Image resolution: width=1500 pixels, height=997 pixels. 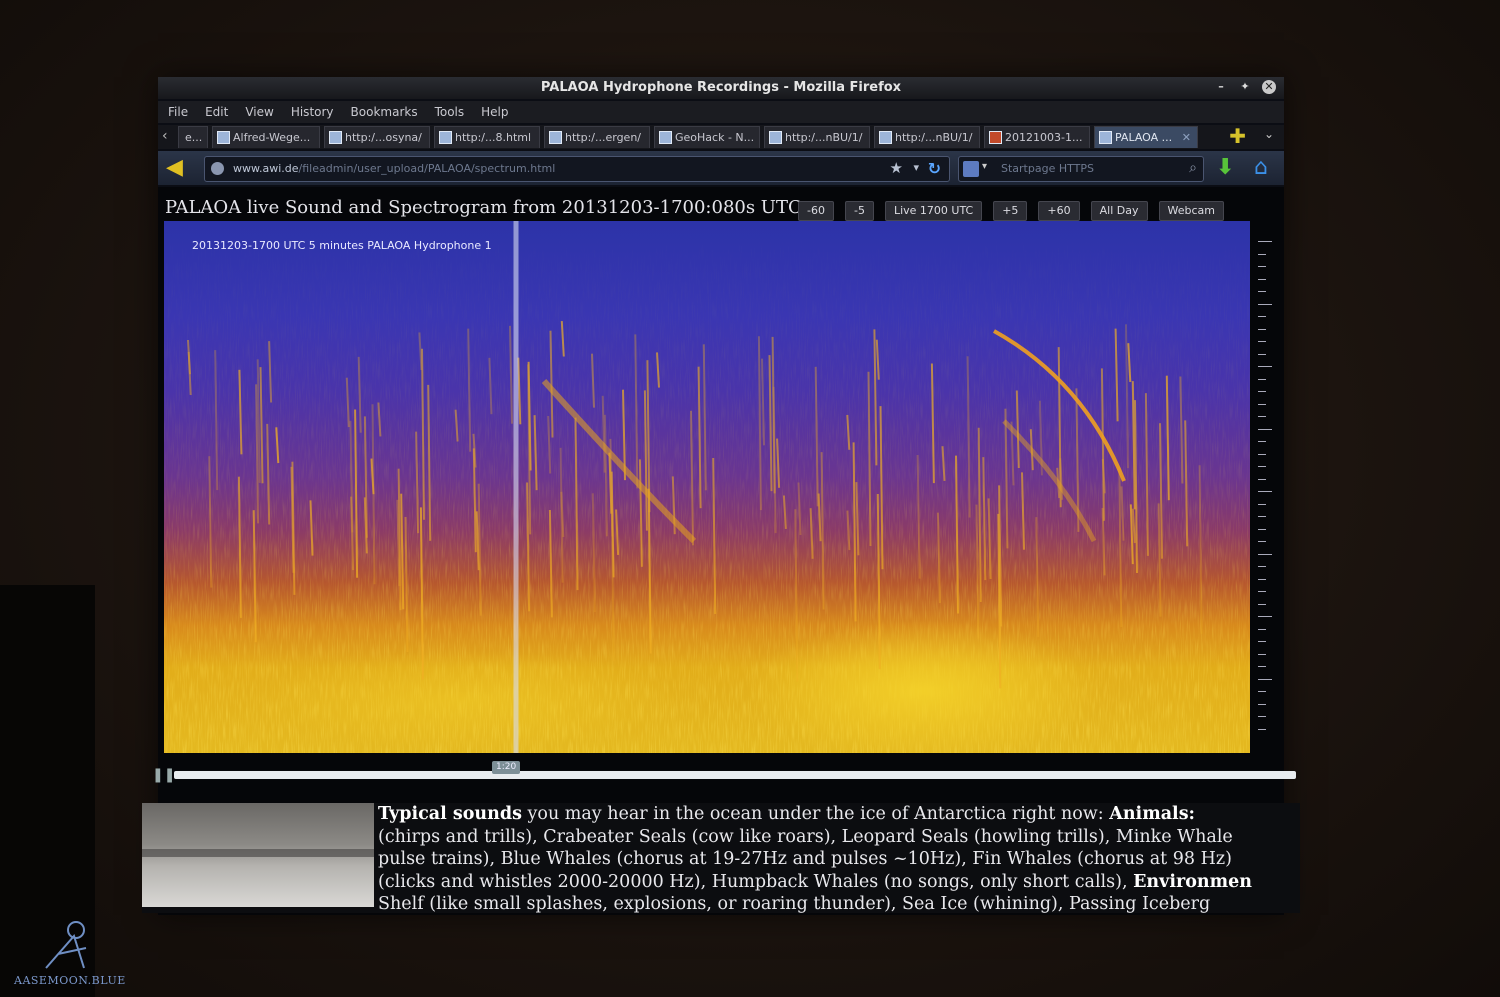 What do you see at coordinates (70, 980) in the screenshot?
I see `watermark-text: AASEMOON.BLUE` at bounding box center [70, 980].